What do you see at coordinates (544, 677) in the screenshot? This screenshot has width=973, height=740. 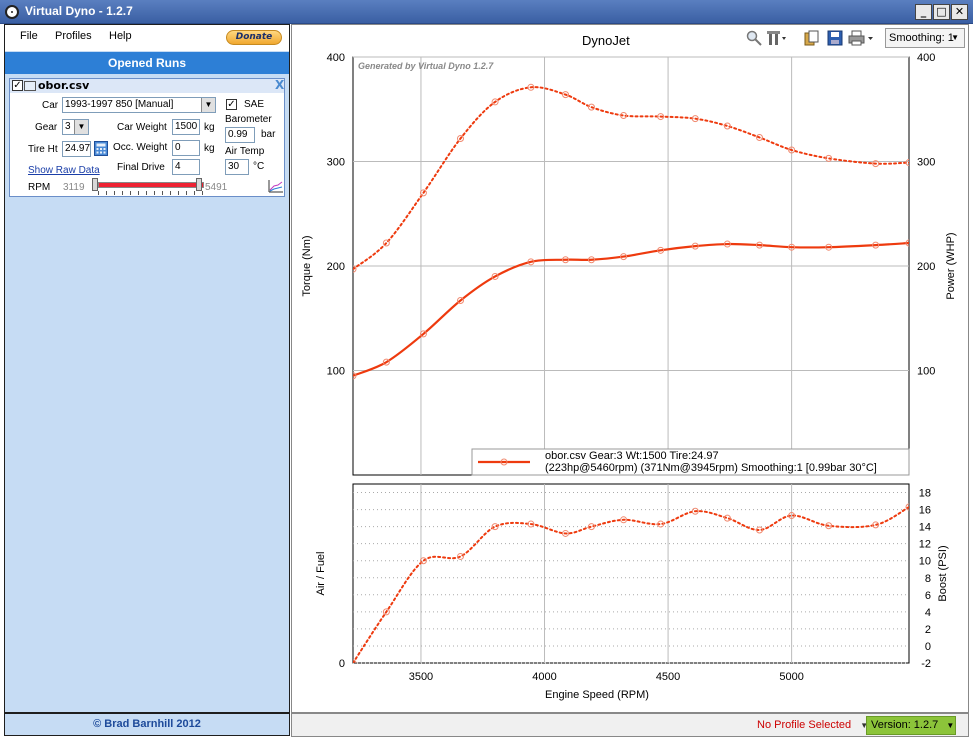 I see `x-tick-label: 4000` at bounding box center [544, 677].